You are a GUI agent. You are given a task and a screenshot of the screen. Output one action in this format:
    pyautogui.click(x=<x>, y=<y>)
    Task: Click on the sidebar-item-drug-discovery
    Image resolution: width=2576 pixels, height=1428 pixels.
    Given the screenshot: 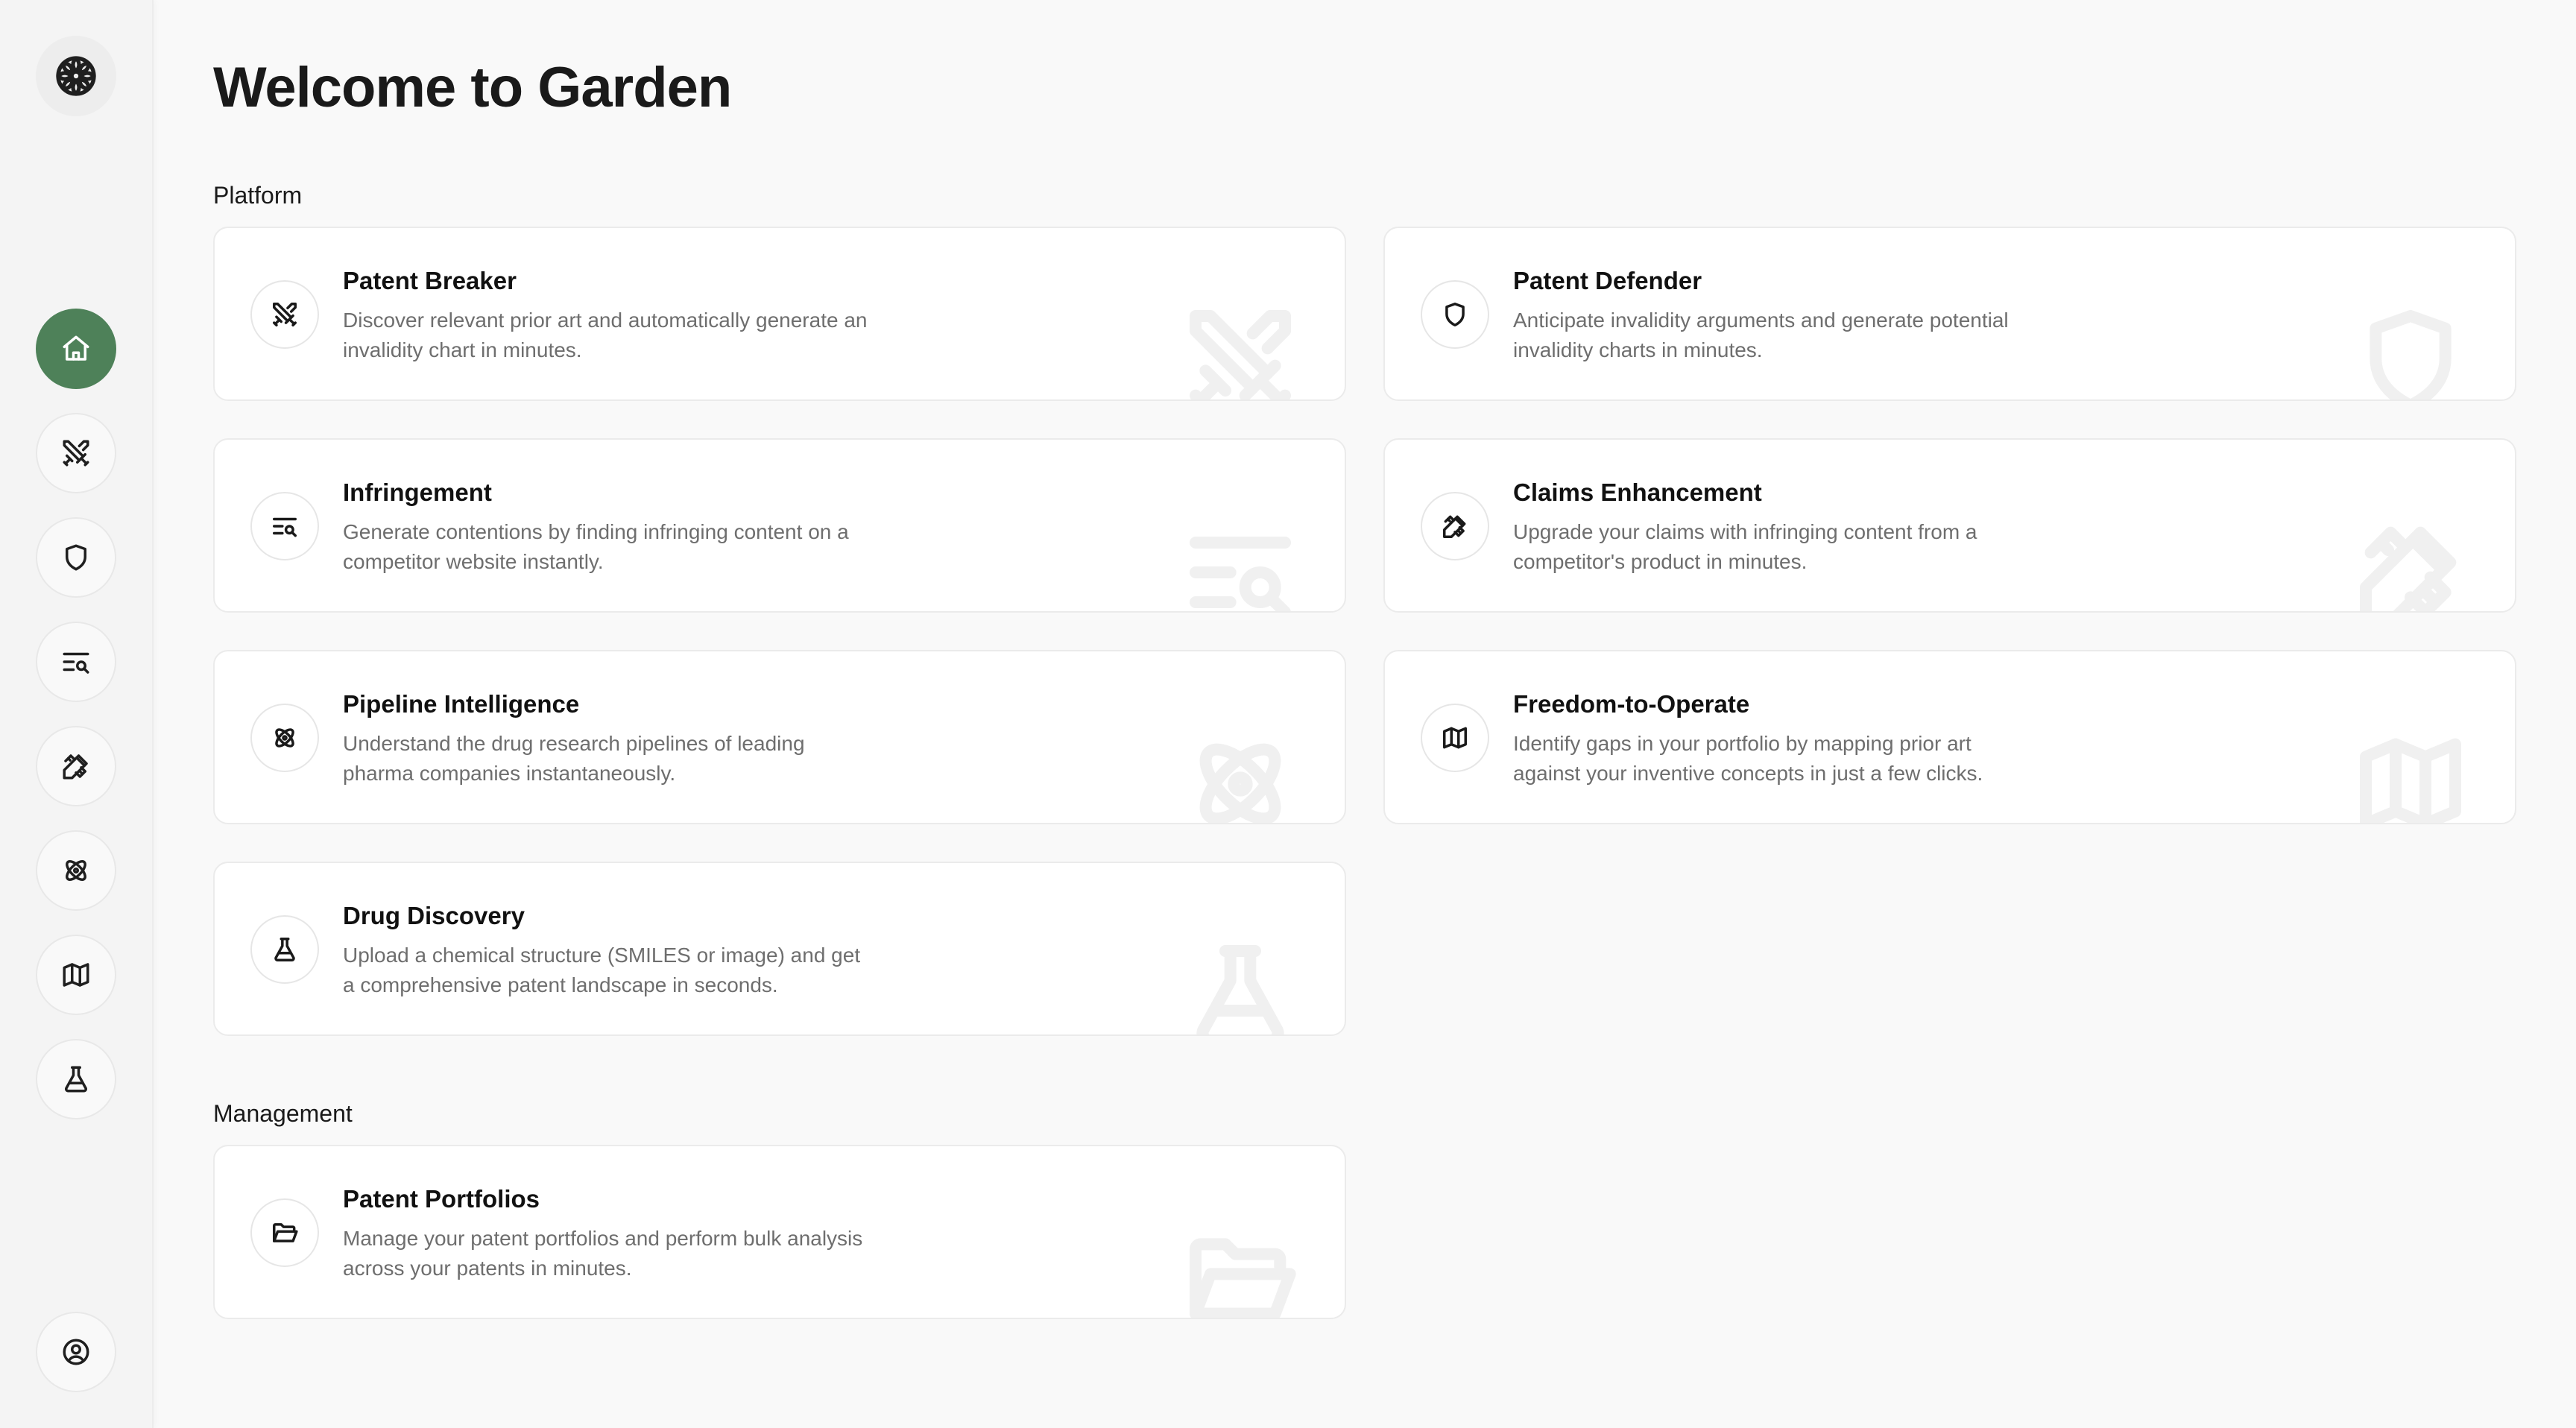 What is the action you would take?
    pyautogui.click(x=76, y=1079)
    